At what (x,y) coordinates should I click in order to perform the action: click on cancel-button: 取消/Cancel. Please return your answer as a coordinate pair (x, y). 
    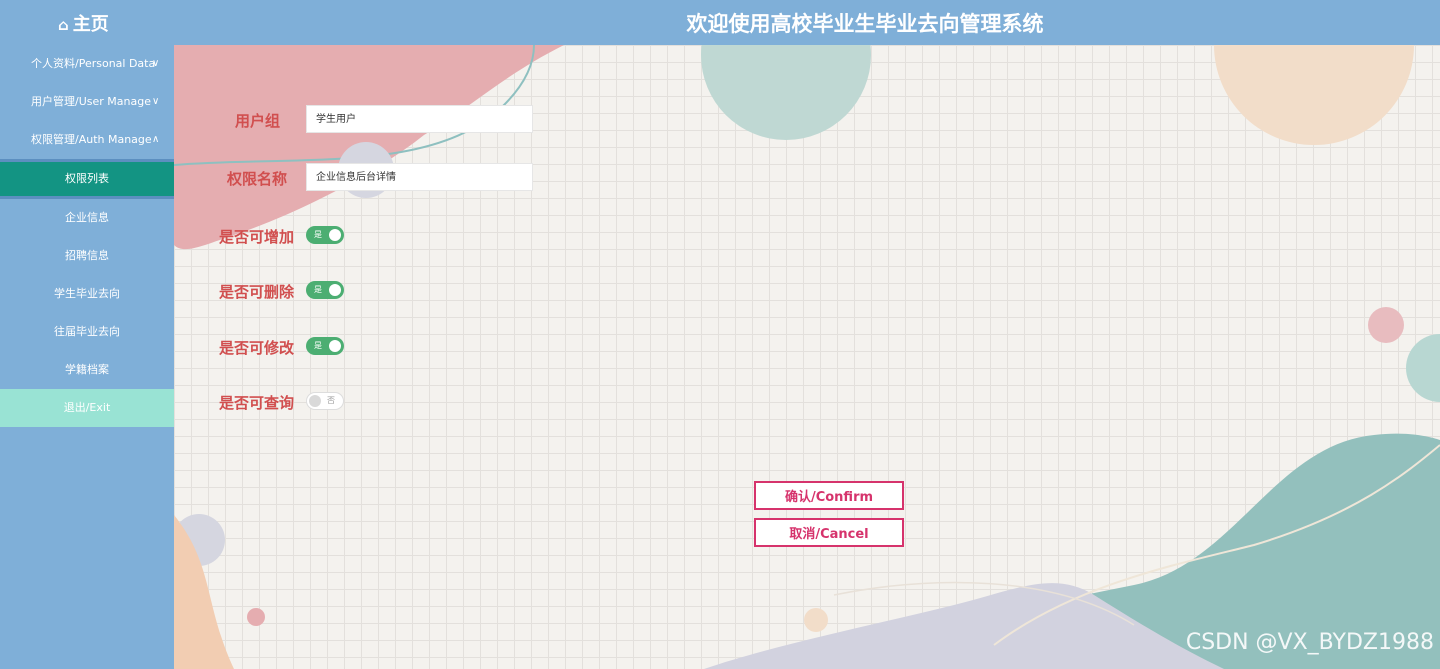
    Looking at the image, I should click on (829, 532).